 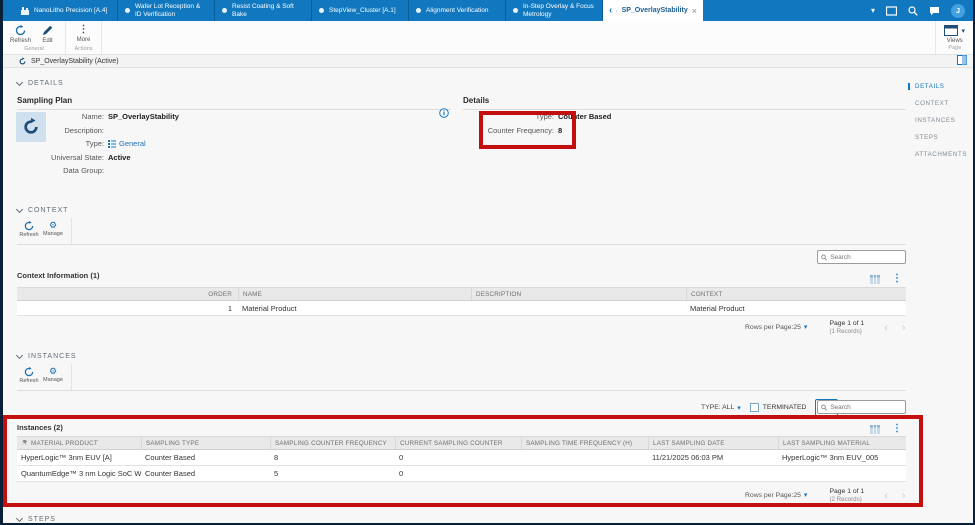 What do you see at coordinates (937, 154) in the screenshot?
I see `nav-item-attachments: ATTACHMENTS` at bounding box center [937, 154].